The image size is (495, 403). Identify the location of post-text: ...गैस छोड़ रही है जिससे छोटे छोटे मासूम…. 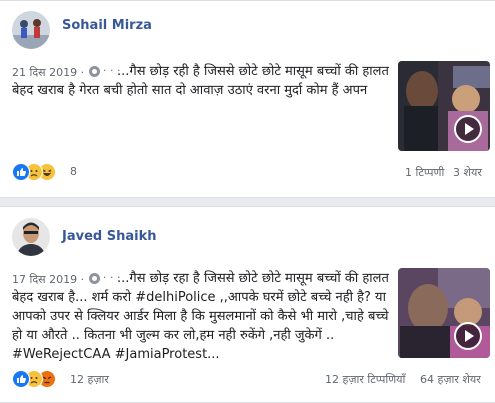
(200, 81).